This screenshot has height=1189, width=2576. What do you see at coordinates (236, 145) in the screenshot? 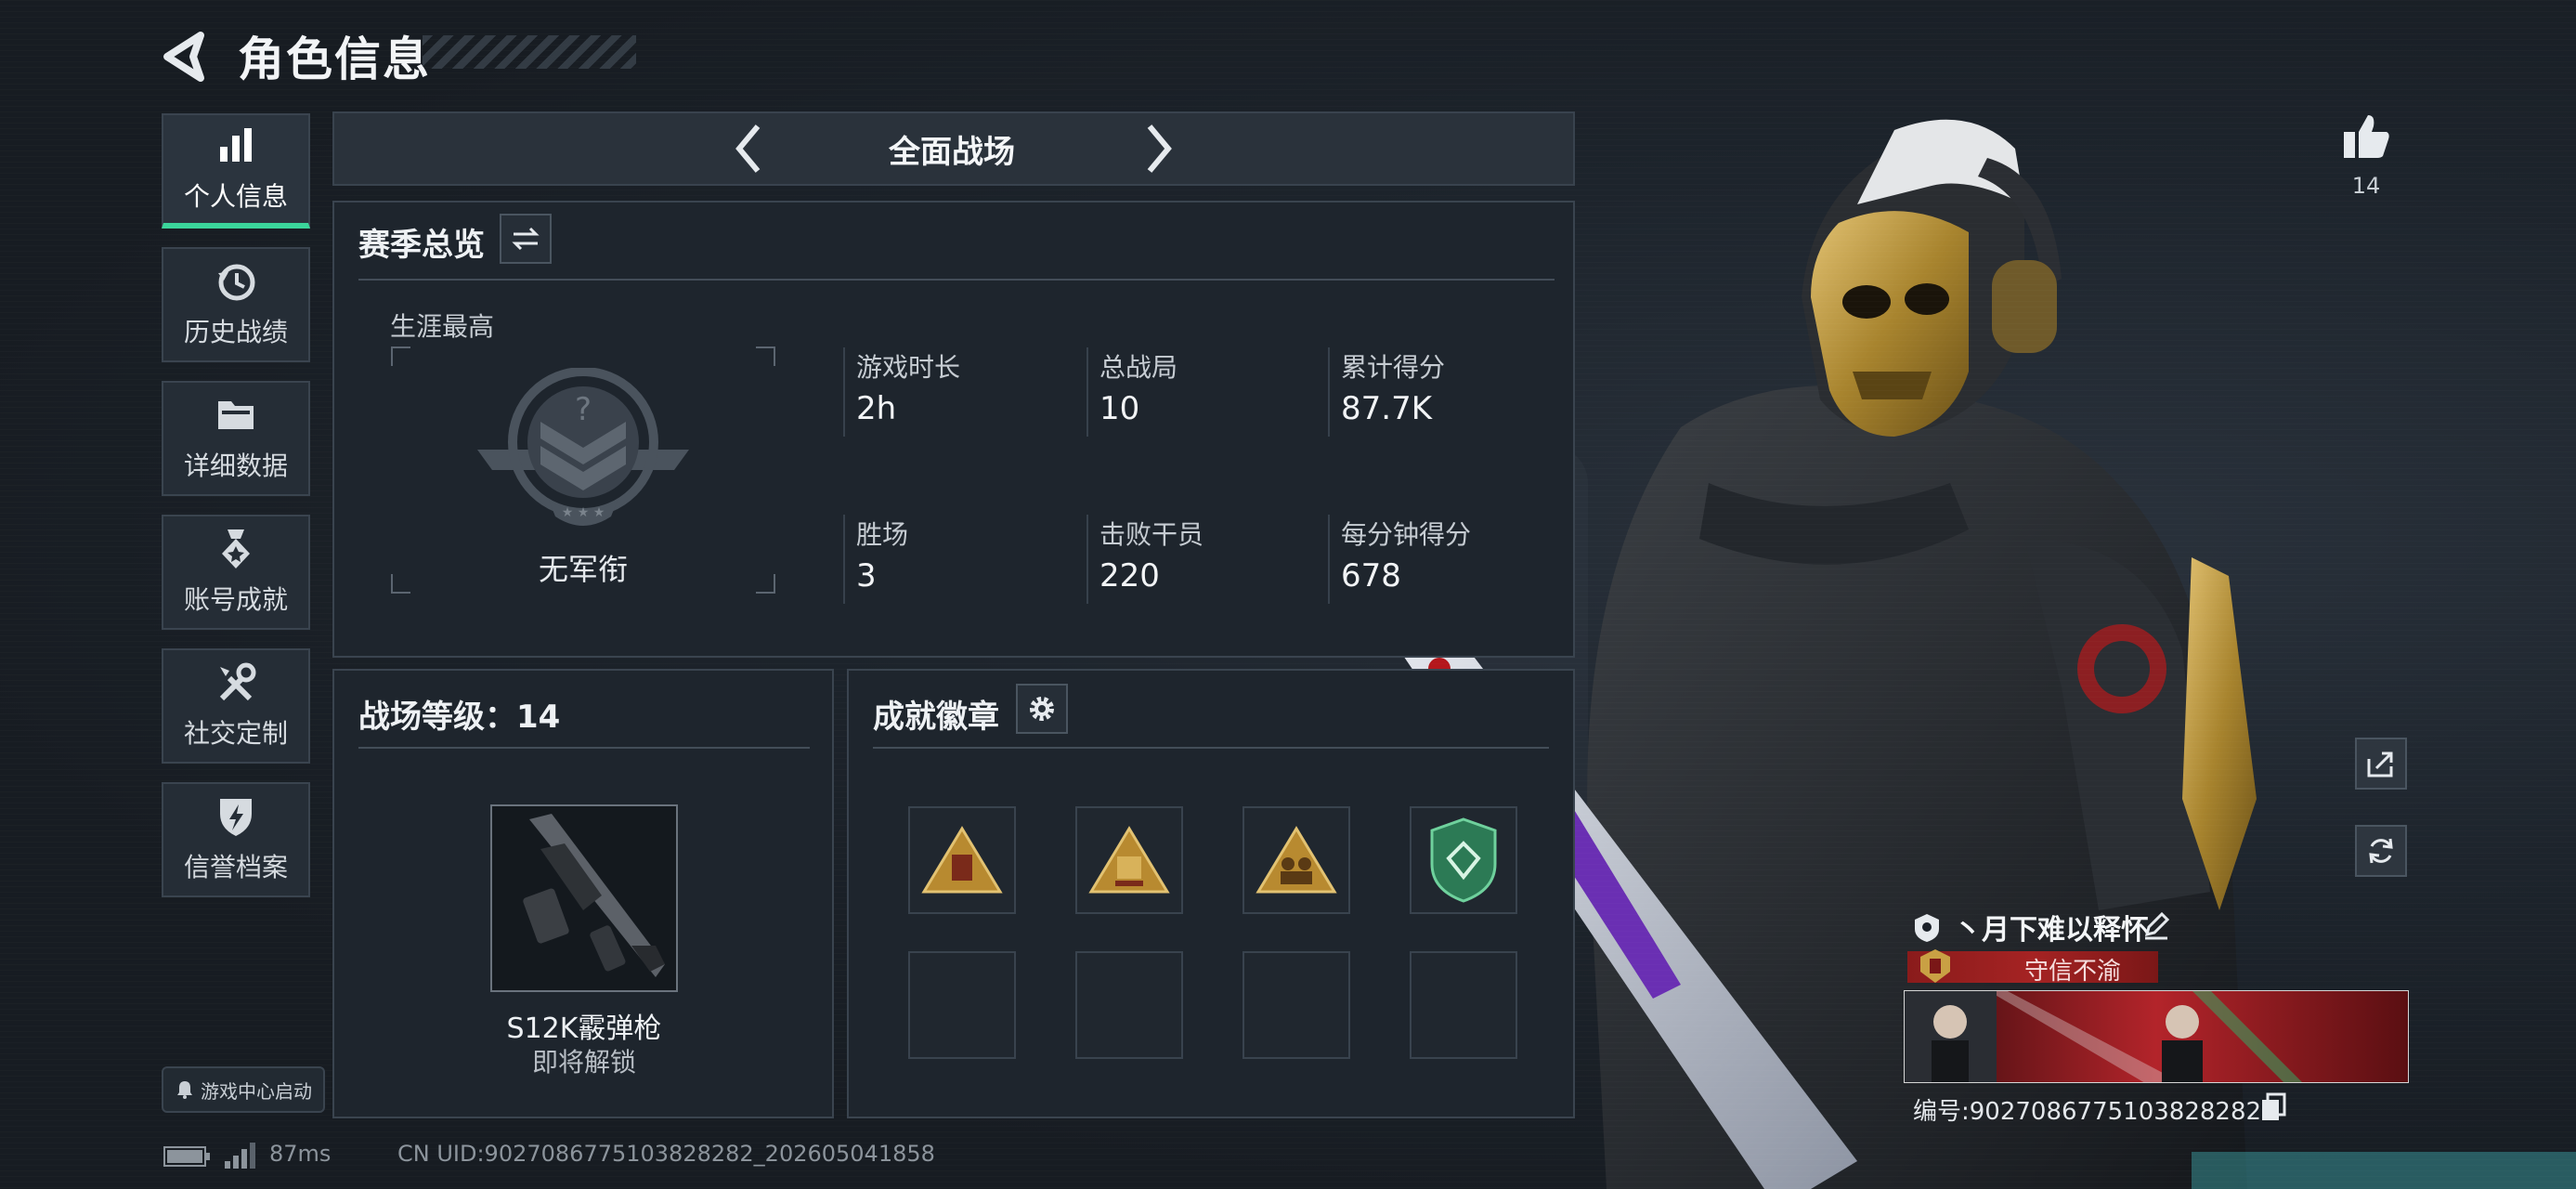
I see `bar-chart-icon` at bounding box center [236, 145].